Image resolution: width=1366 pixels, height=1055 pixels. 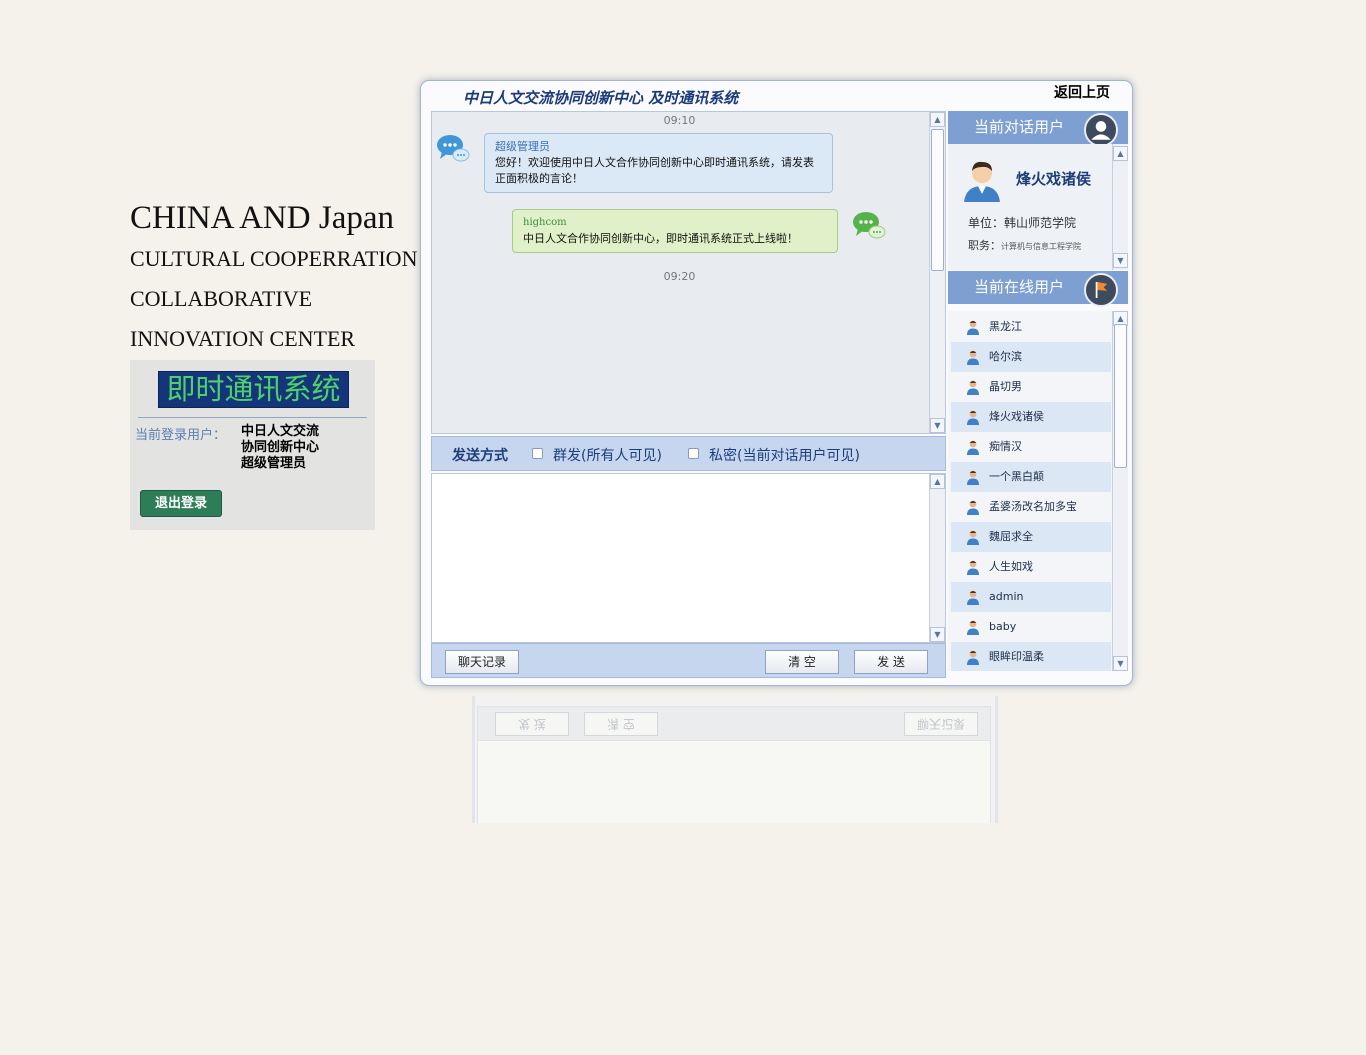 What do you see at coordinates (252, 417) in the screenshot?
I see `divider` at bounding box center [252, 417].